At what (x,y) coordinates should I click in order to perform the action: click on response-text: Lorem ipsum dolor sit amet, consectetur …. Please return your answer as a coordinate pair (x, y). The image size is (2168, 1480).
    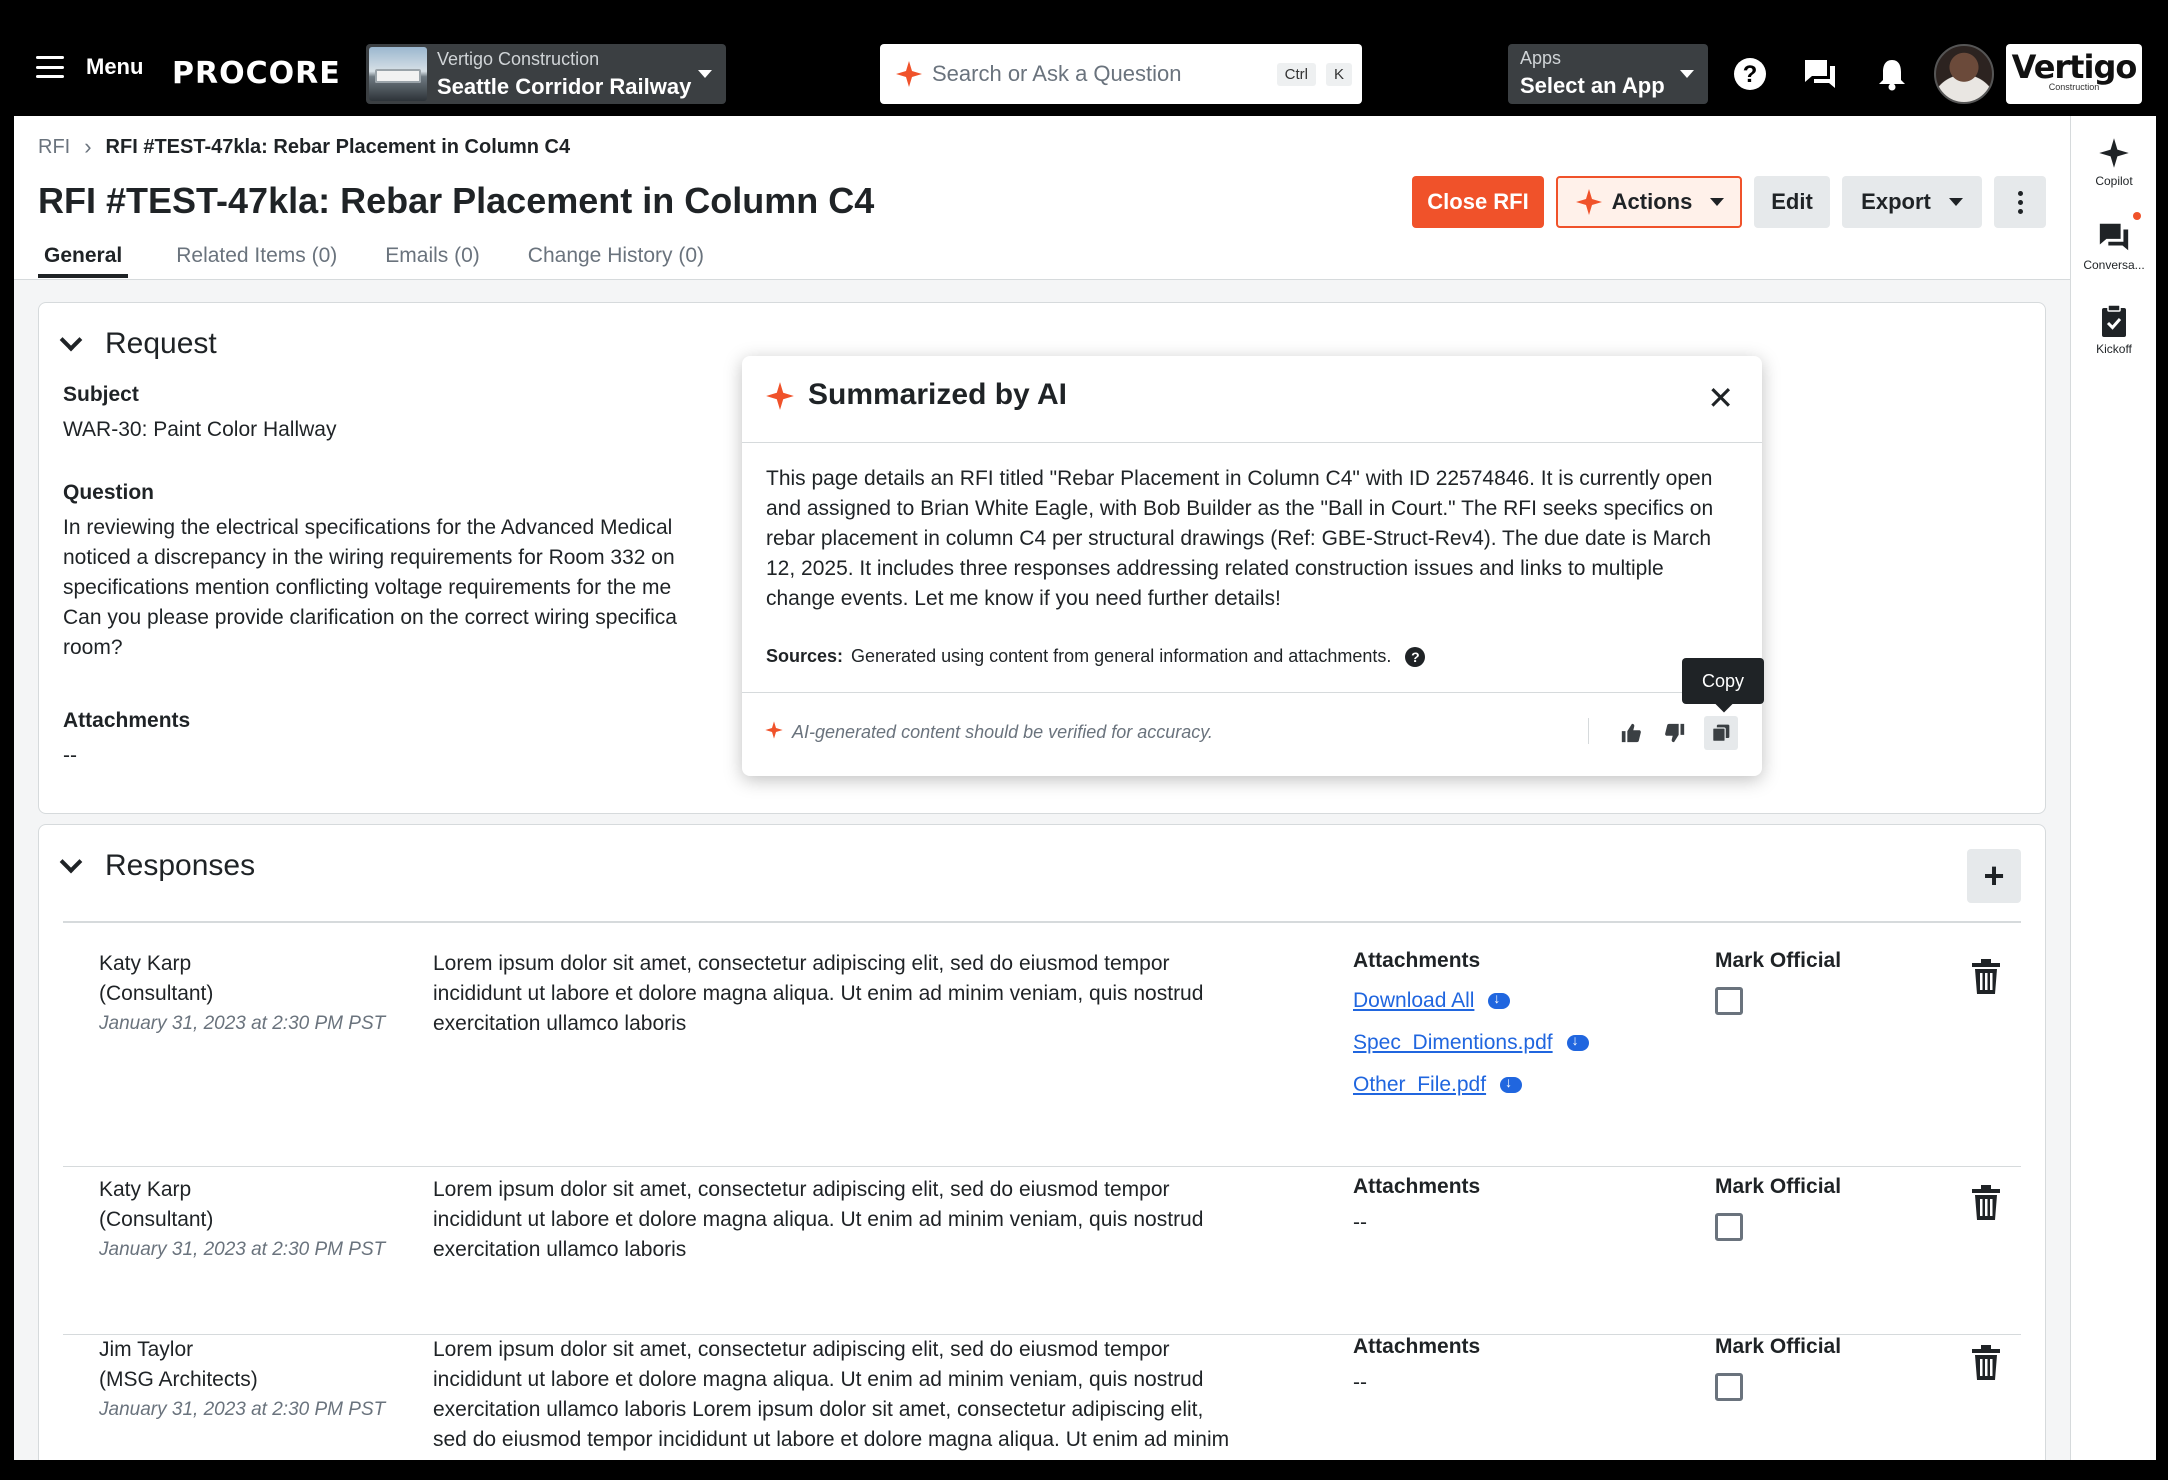
    Looking at the image, I should click on (873, 1220).